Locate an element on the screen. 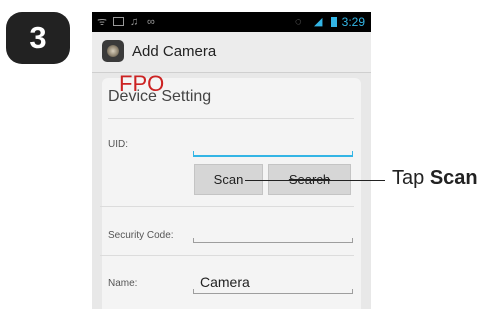 The height and width of the screenshot is (309, 493). callout-label: Tap Scan is located at coordinates (435, 178).